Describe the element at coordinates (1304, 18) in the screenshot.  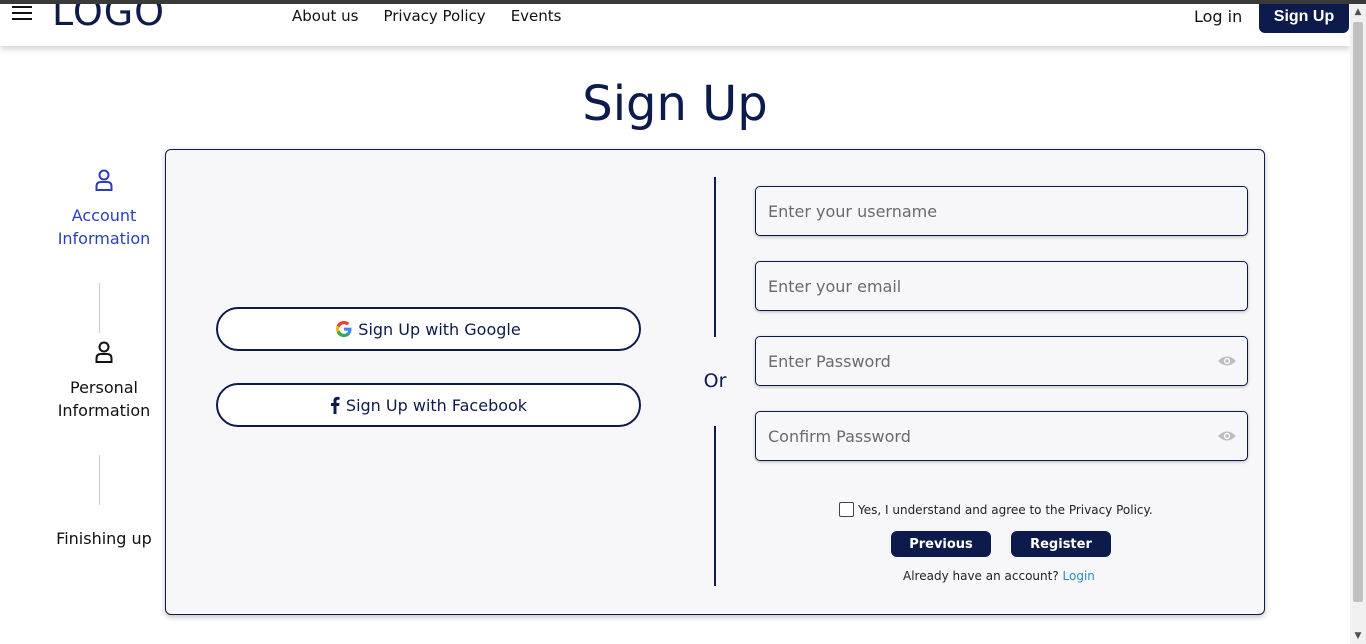
I see `header-signup-button: Sign Up` at that location.